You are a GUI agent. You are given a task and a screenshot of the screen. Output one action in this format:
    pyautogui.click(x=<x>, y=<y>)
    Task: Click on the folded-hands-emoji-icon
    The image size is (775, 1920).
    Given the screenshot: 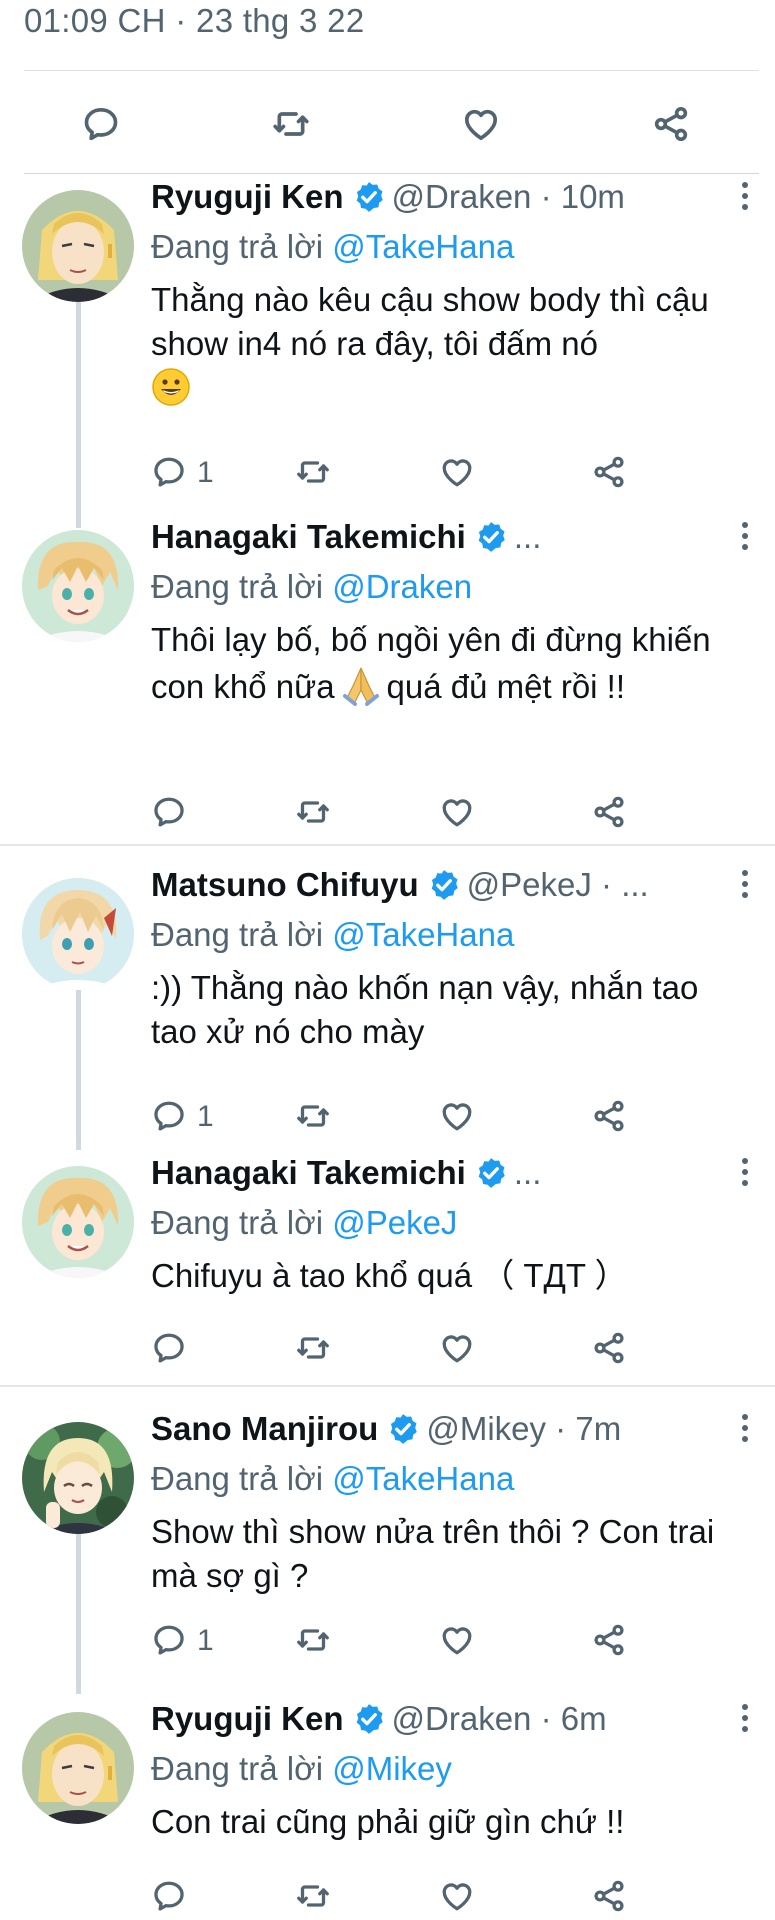 What is the action you would take?
    pyautogui.click(x=360, y=686)
    